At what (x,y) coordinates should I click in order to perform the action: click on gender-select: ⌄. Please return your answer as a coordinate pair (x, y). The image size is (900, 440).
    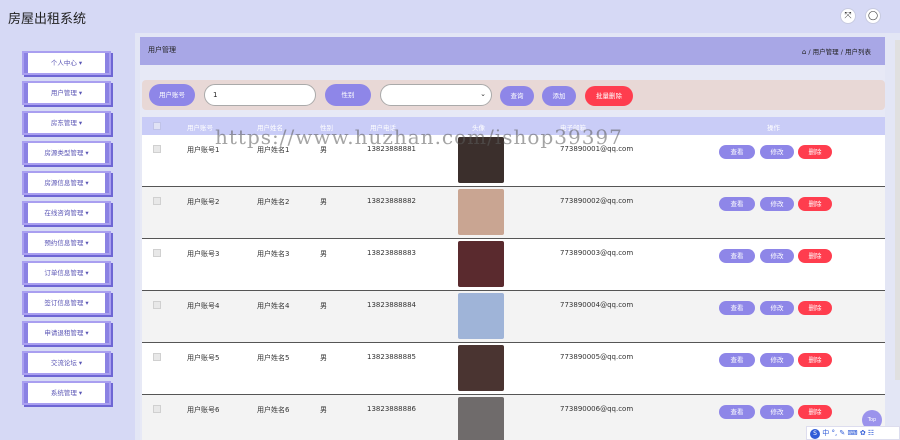
    Looking at the image, I should click on (436, 95).